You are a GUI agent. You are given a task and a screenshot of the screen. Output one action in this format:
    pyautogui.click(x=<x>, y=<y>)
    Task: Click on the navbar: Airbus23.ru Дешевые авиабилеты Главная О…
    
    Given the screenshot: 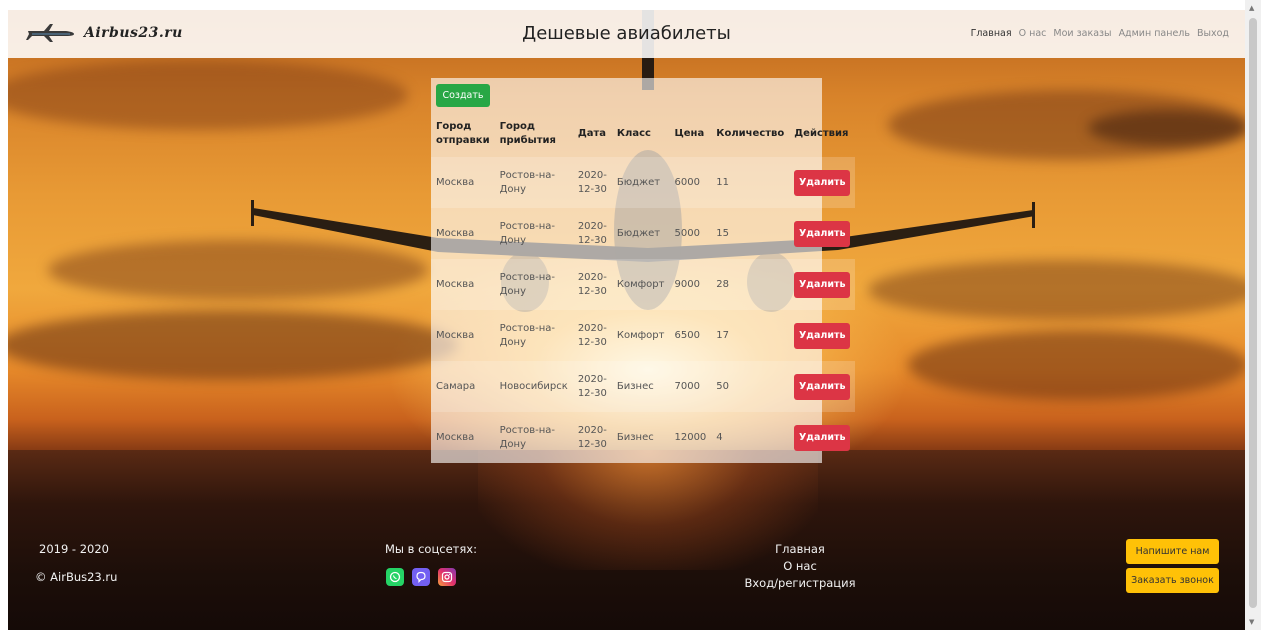 What is the action you would take?
    pyautogui.click(x=626, y=34)
    